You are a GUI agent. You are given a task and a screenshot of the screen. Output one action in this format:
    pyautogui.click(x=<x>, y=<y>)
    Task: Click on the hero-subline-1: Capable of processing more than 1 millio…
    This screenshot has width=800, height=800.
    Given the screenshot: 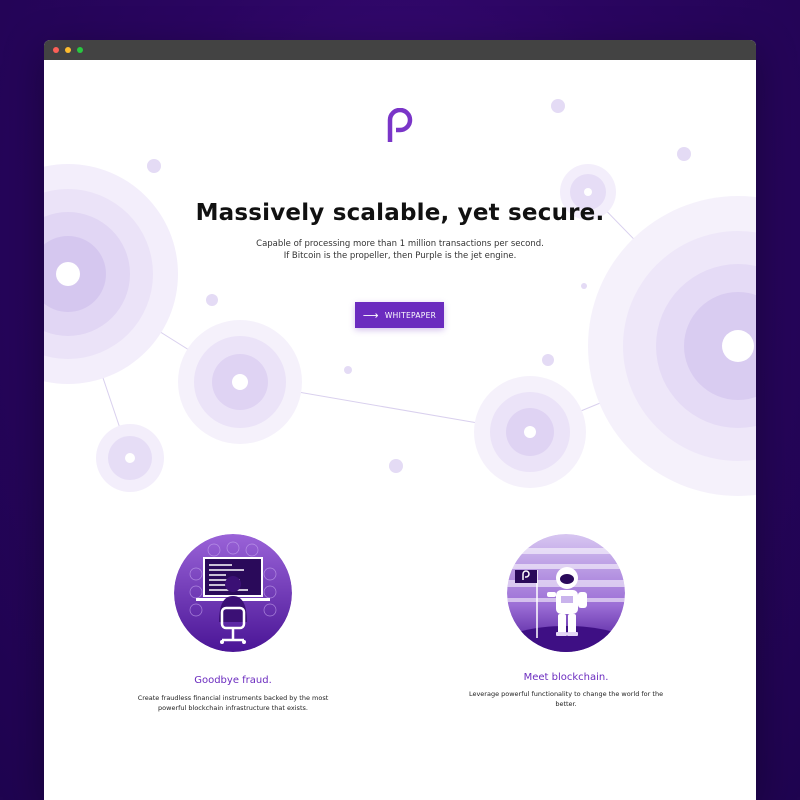 What is the action you would take?
    pyautogui.click(x=400, y=244)
    